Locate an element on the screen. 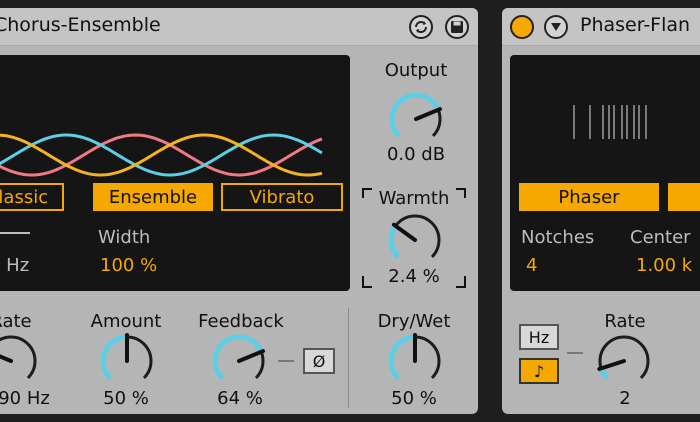 The width and height of the screenshot is (700, 422). feedback-value: 64 % is located at coordinates (240, 398).